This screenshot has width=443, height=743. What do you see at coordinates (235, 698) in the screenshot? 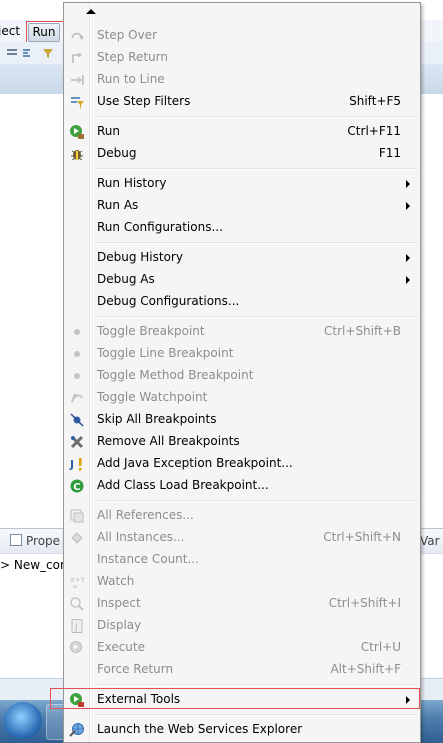
I see `external-tools-highlight-frame` at bounding box center [235, 698].